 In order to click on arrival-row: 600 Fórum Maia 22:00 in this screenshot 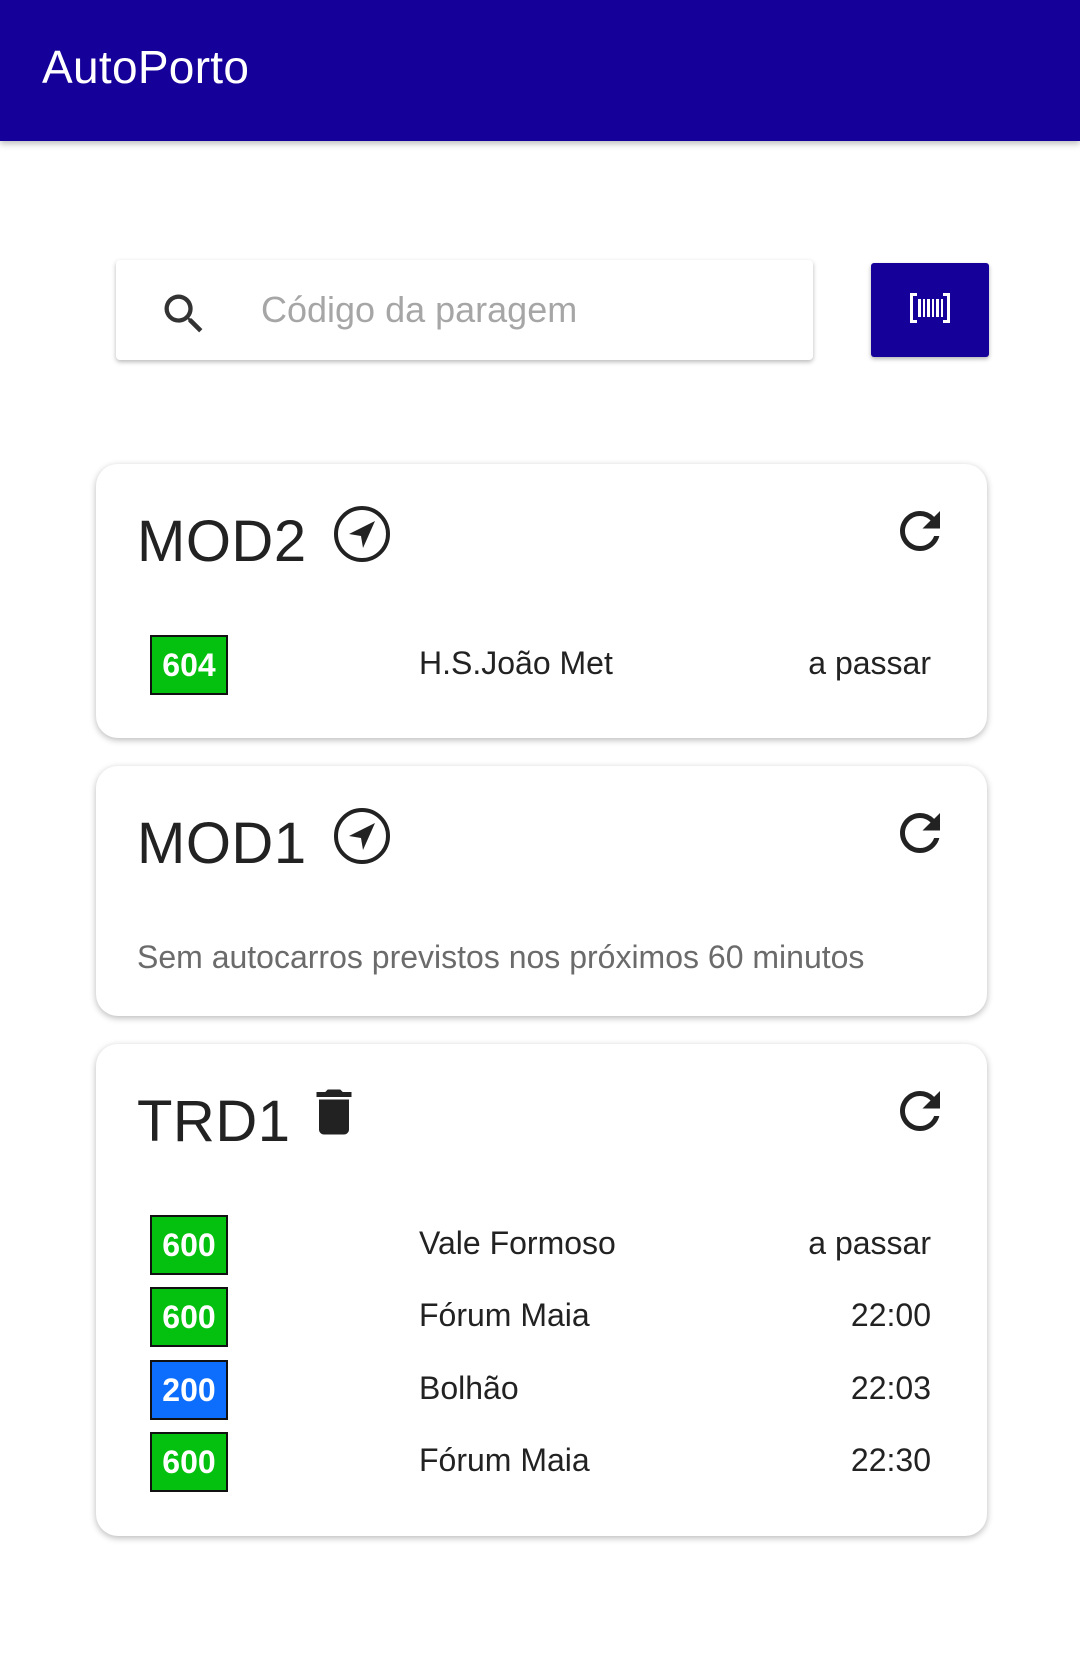, I will do `click(541, 1320)`.